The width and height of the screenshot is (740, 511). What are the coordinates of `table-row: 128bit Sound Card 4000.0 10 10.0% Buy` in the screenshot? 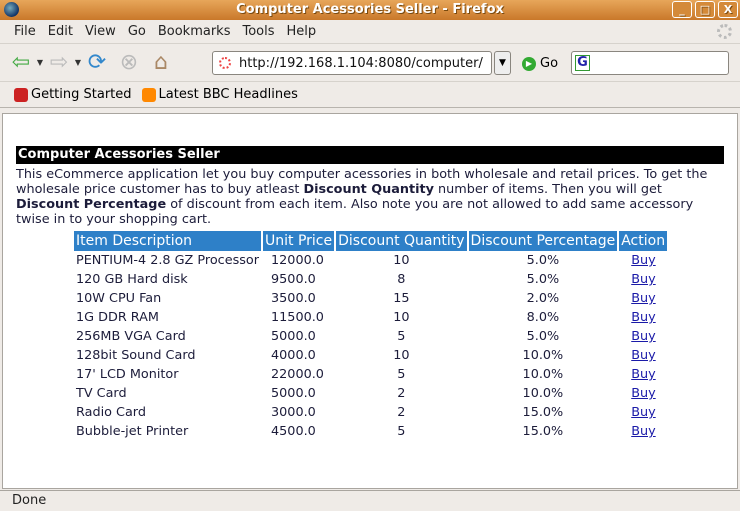 It's located at (370, 355).